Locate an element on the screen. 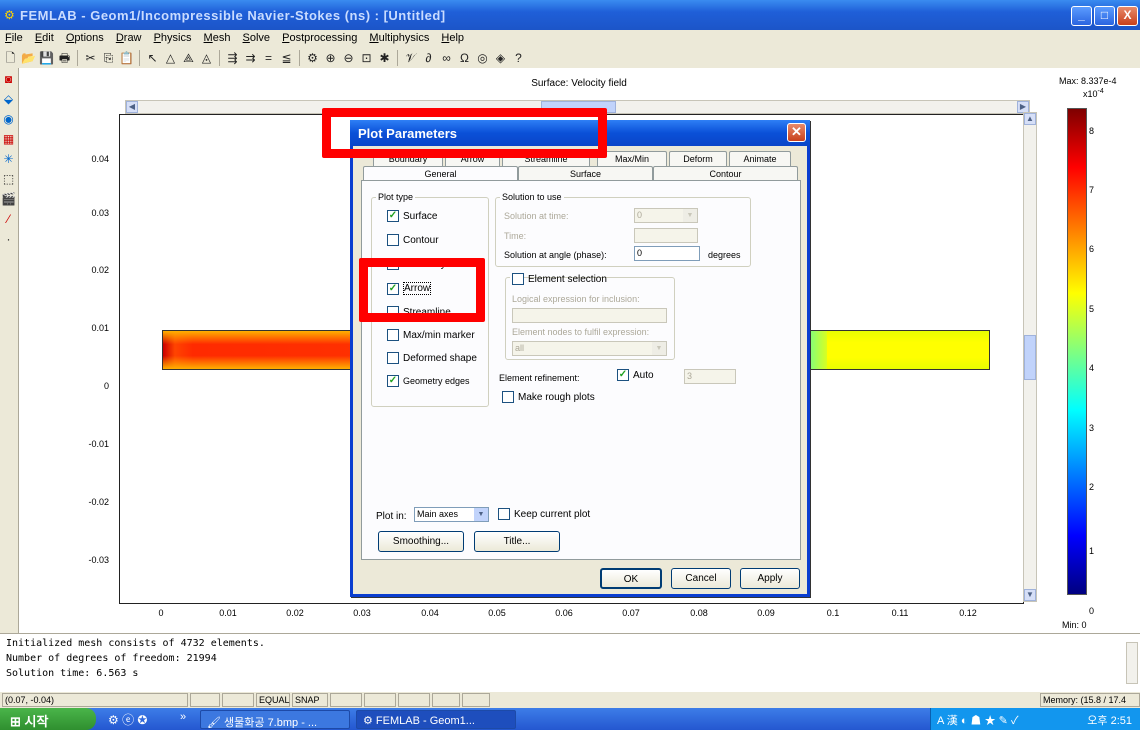 The width and height of the screenshot is (1140, 730). new-file-icon: 🗋 is located at coordinates (10, 58).